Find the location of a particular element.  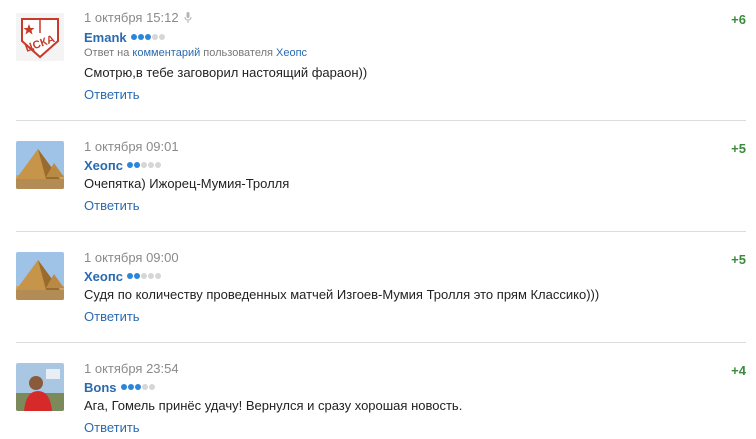

user-photo-icon is located at coordinates (40, 387).